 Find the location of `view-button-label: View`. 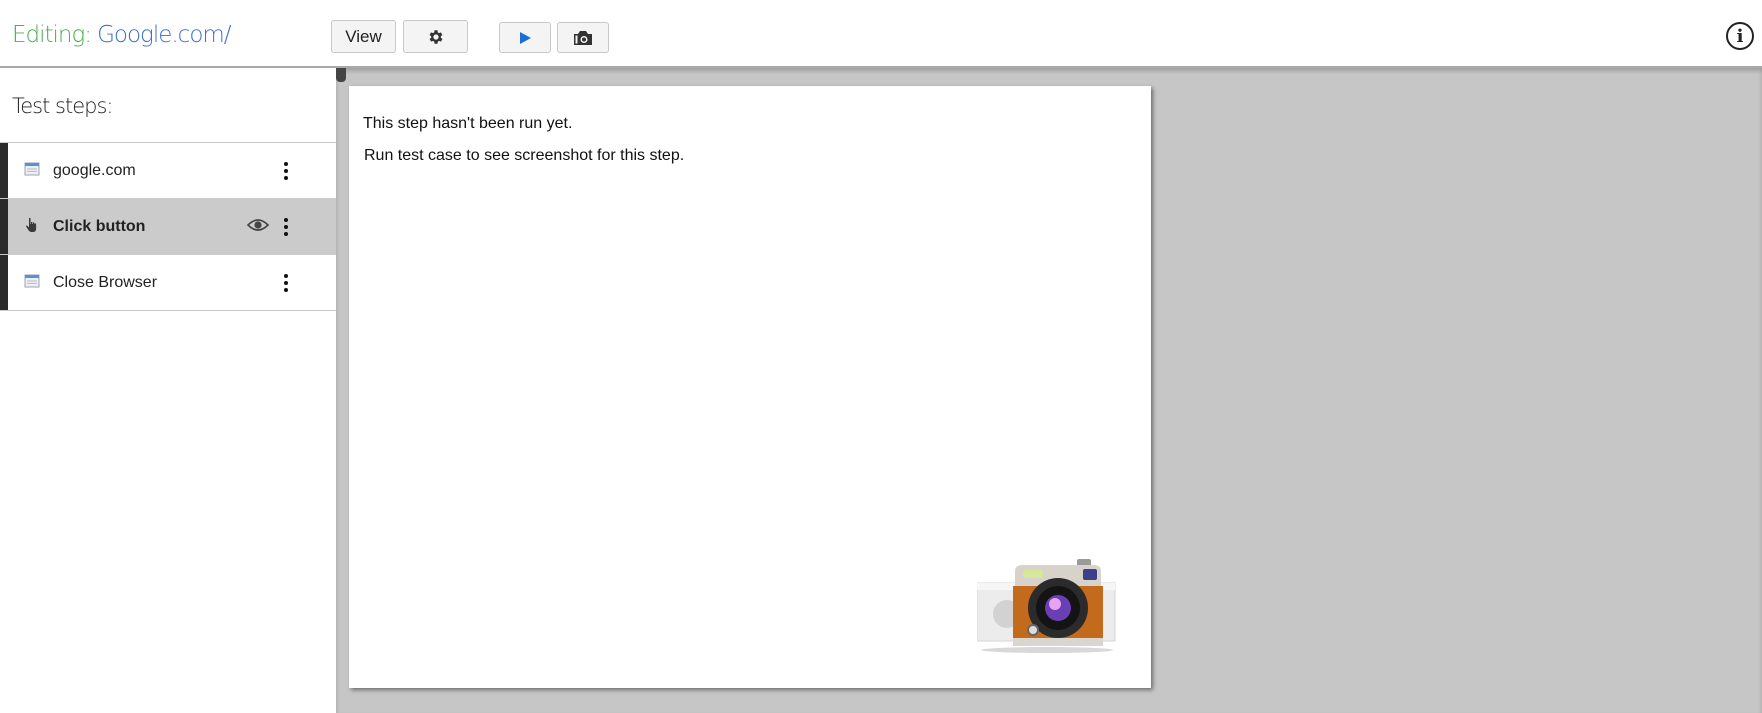

view-button-label: View is located at coordinates (363, 36).